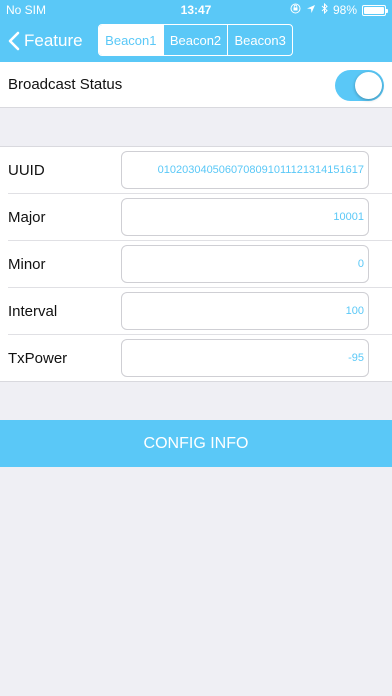 The height and width of the screenshot is (696, 392). Describe the element at coordinates (324, 9) in the screenshot. I see `bluetooth-icon` at that location.